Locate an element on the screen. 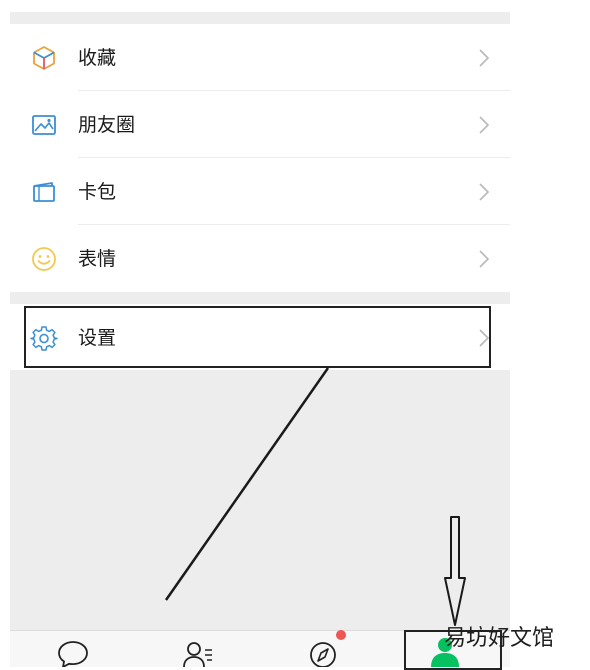 The image size is (590, 670). top-gap is located at coordinates (260, 18).